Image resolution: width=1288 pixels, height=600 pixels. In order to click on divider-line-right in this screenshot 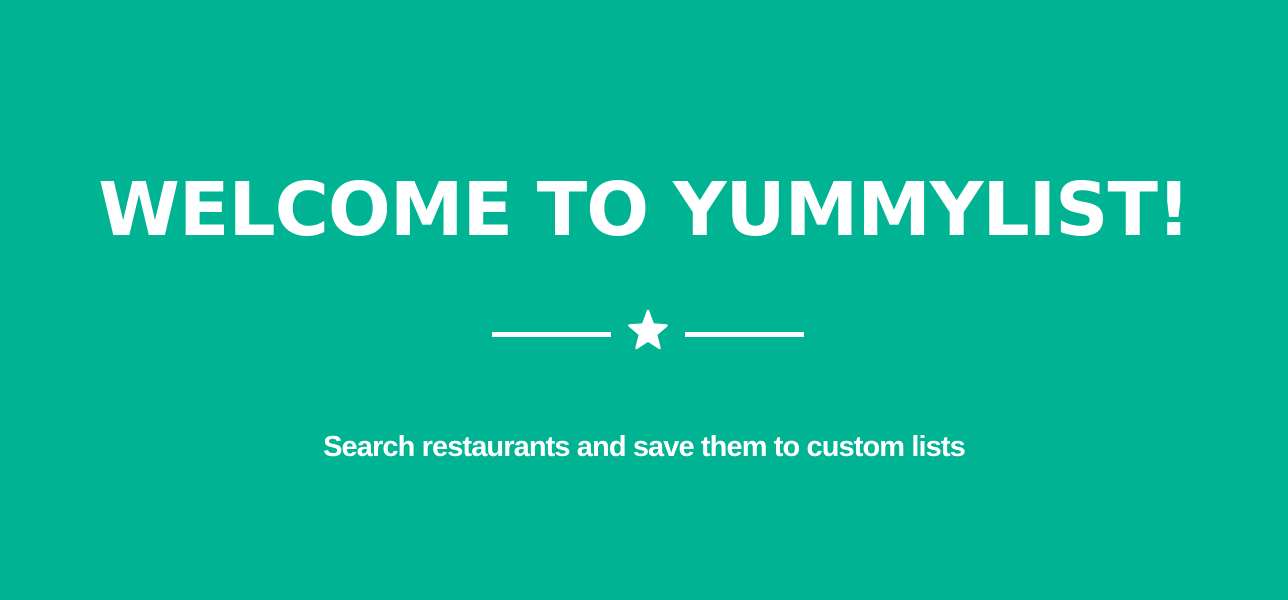, I will do `click(744, 334)`.